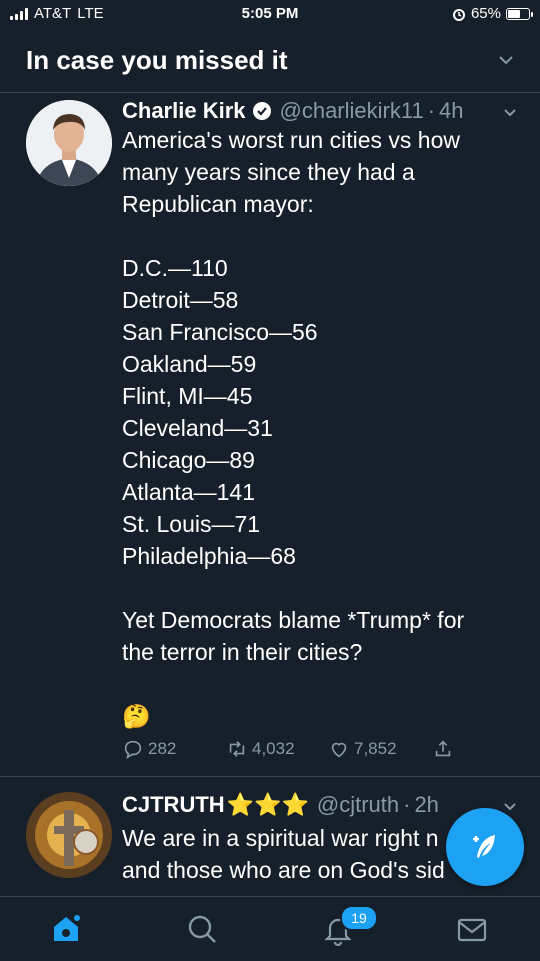 The height and width of the screenshot is (961, 540). I want to click on tweet-text-line: Detroit—58, so click(180, 300).